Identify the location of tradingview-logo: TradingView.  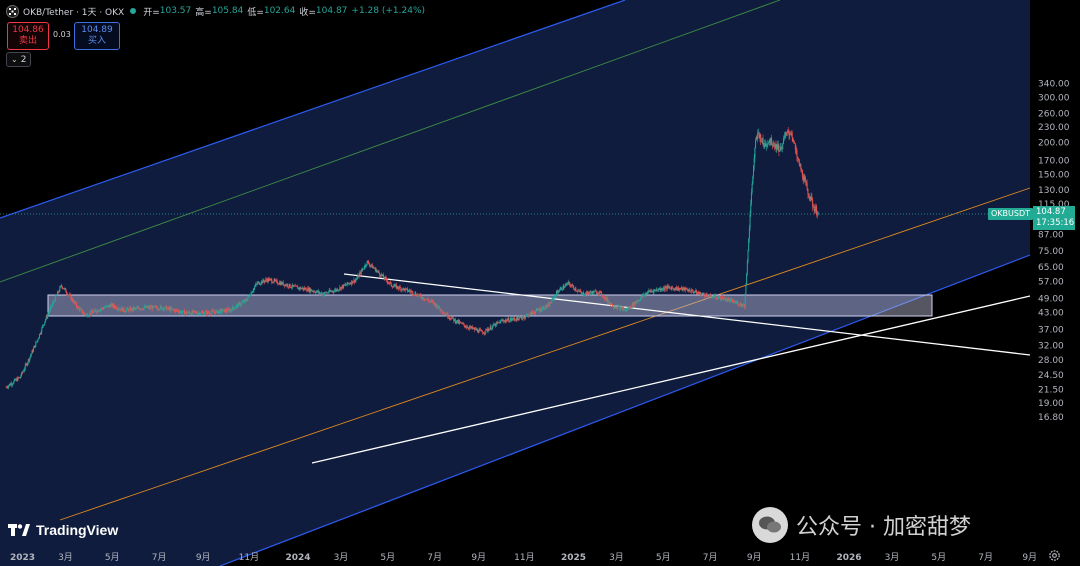
(63, 530).